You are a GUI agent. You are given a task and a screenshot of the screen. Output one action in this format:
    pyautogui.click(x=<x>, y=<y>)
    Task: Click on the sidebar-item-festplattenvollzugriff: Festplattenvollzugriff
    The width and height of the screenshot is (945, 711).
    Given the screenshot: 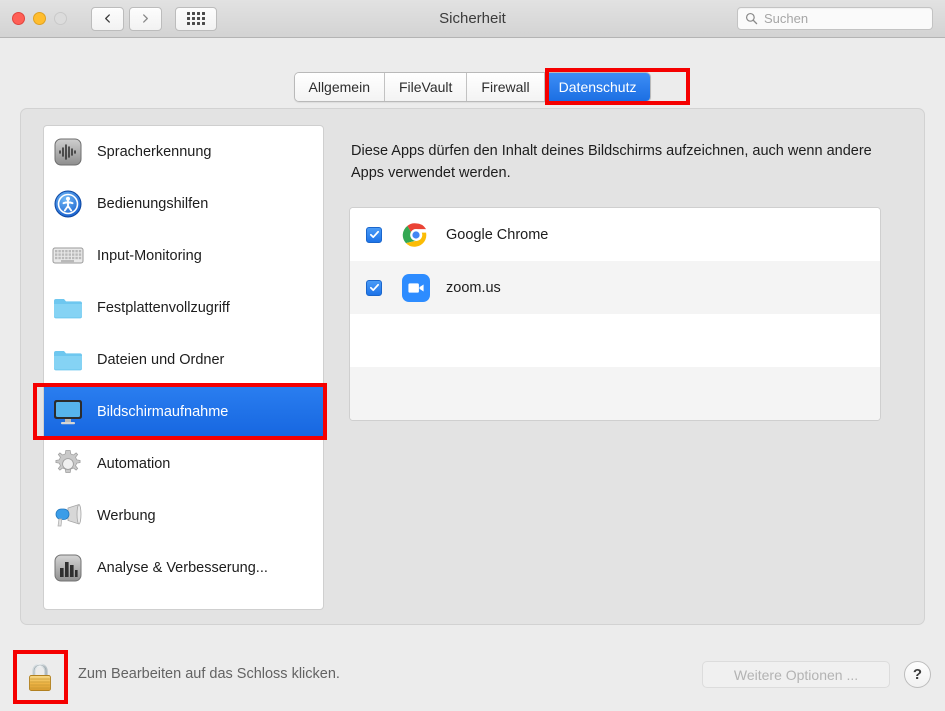 What is the action you would take?
    pyautogui.click(x=183, y=308)
    